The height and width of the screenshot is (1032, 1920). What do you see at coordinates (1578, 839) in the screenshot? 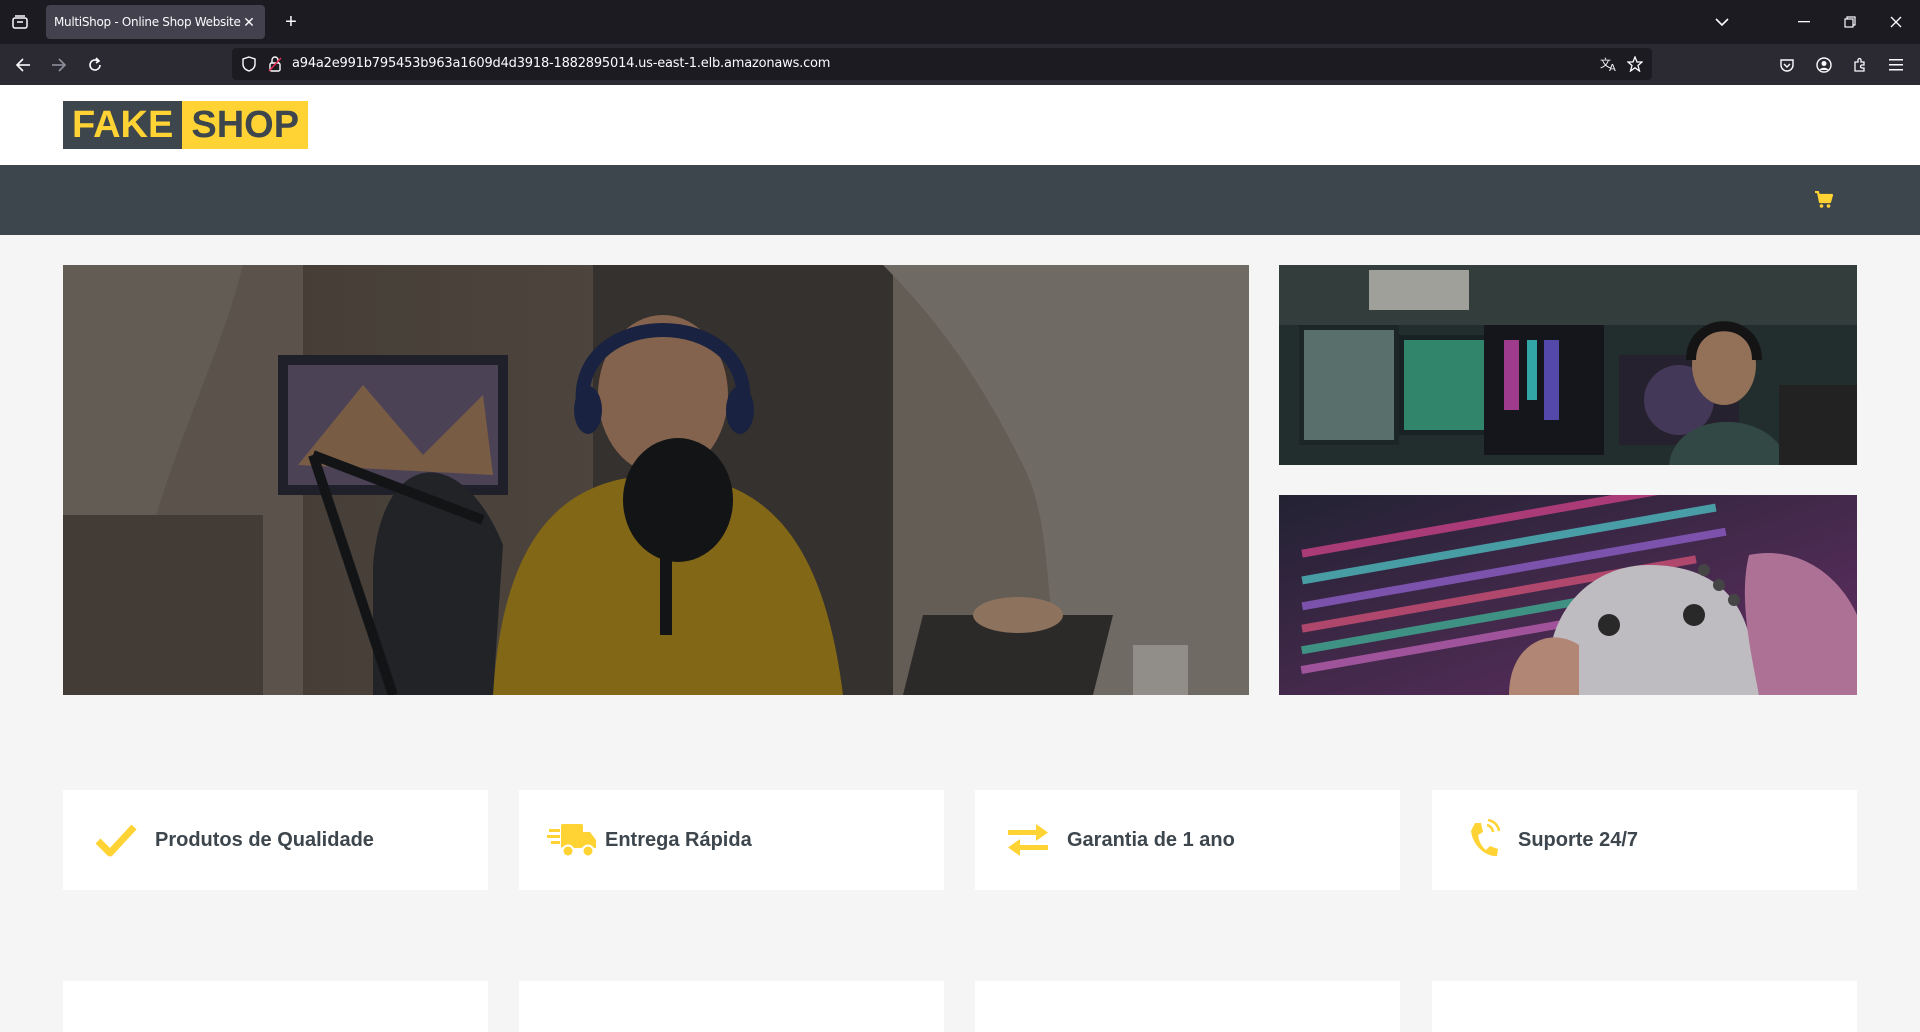
I see `feature-label-support: Suporte 24/7` at bounding box center [1578, 839].